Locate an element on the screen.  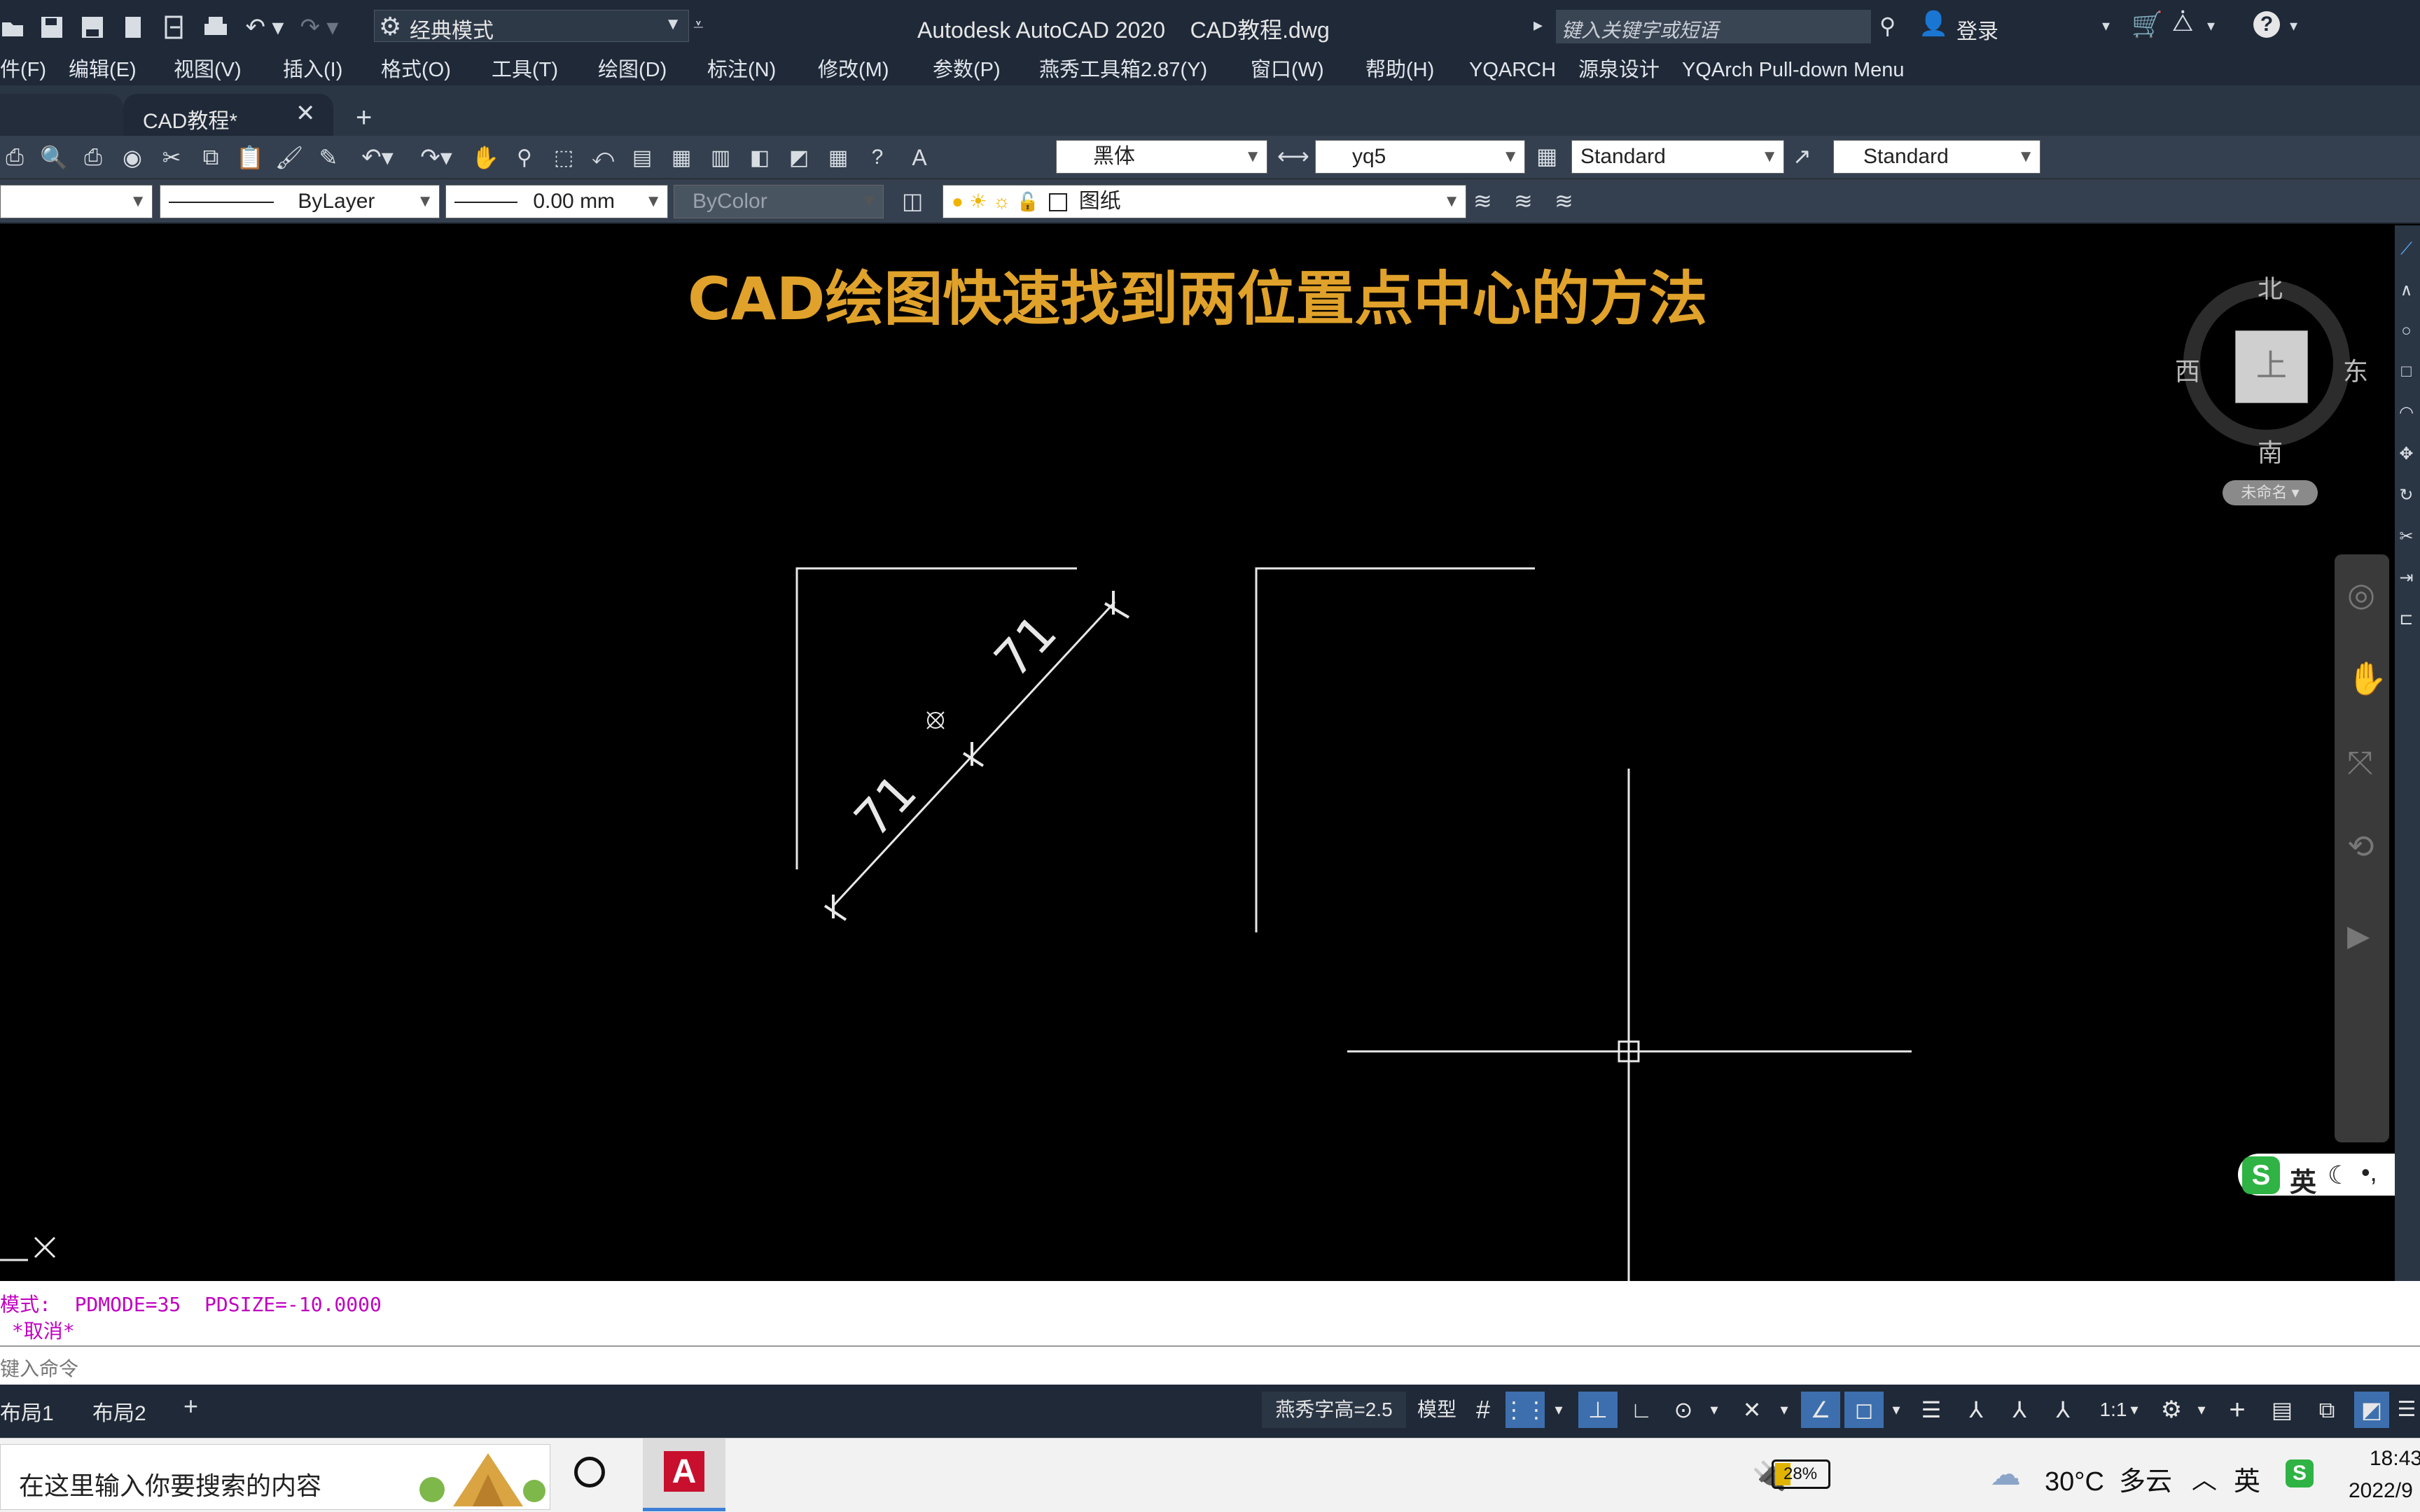
text-style-select: 黑体 ▼ is located at coordinates (1161, 157).